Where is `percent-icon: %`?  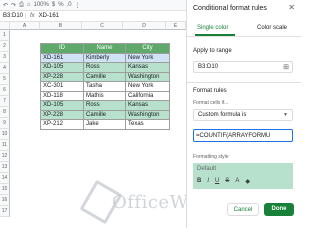 percent-icon: % is located at coordinates (60, 5).